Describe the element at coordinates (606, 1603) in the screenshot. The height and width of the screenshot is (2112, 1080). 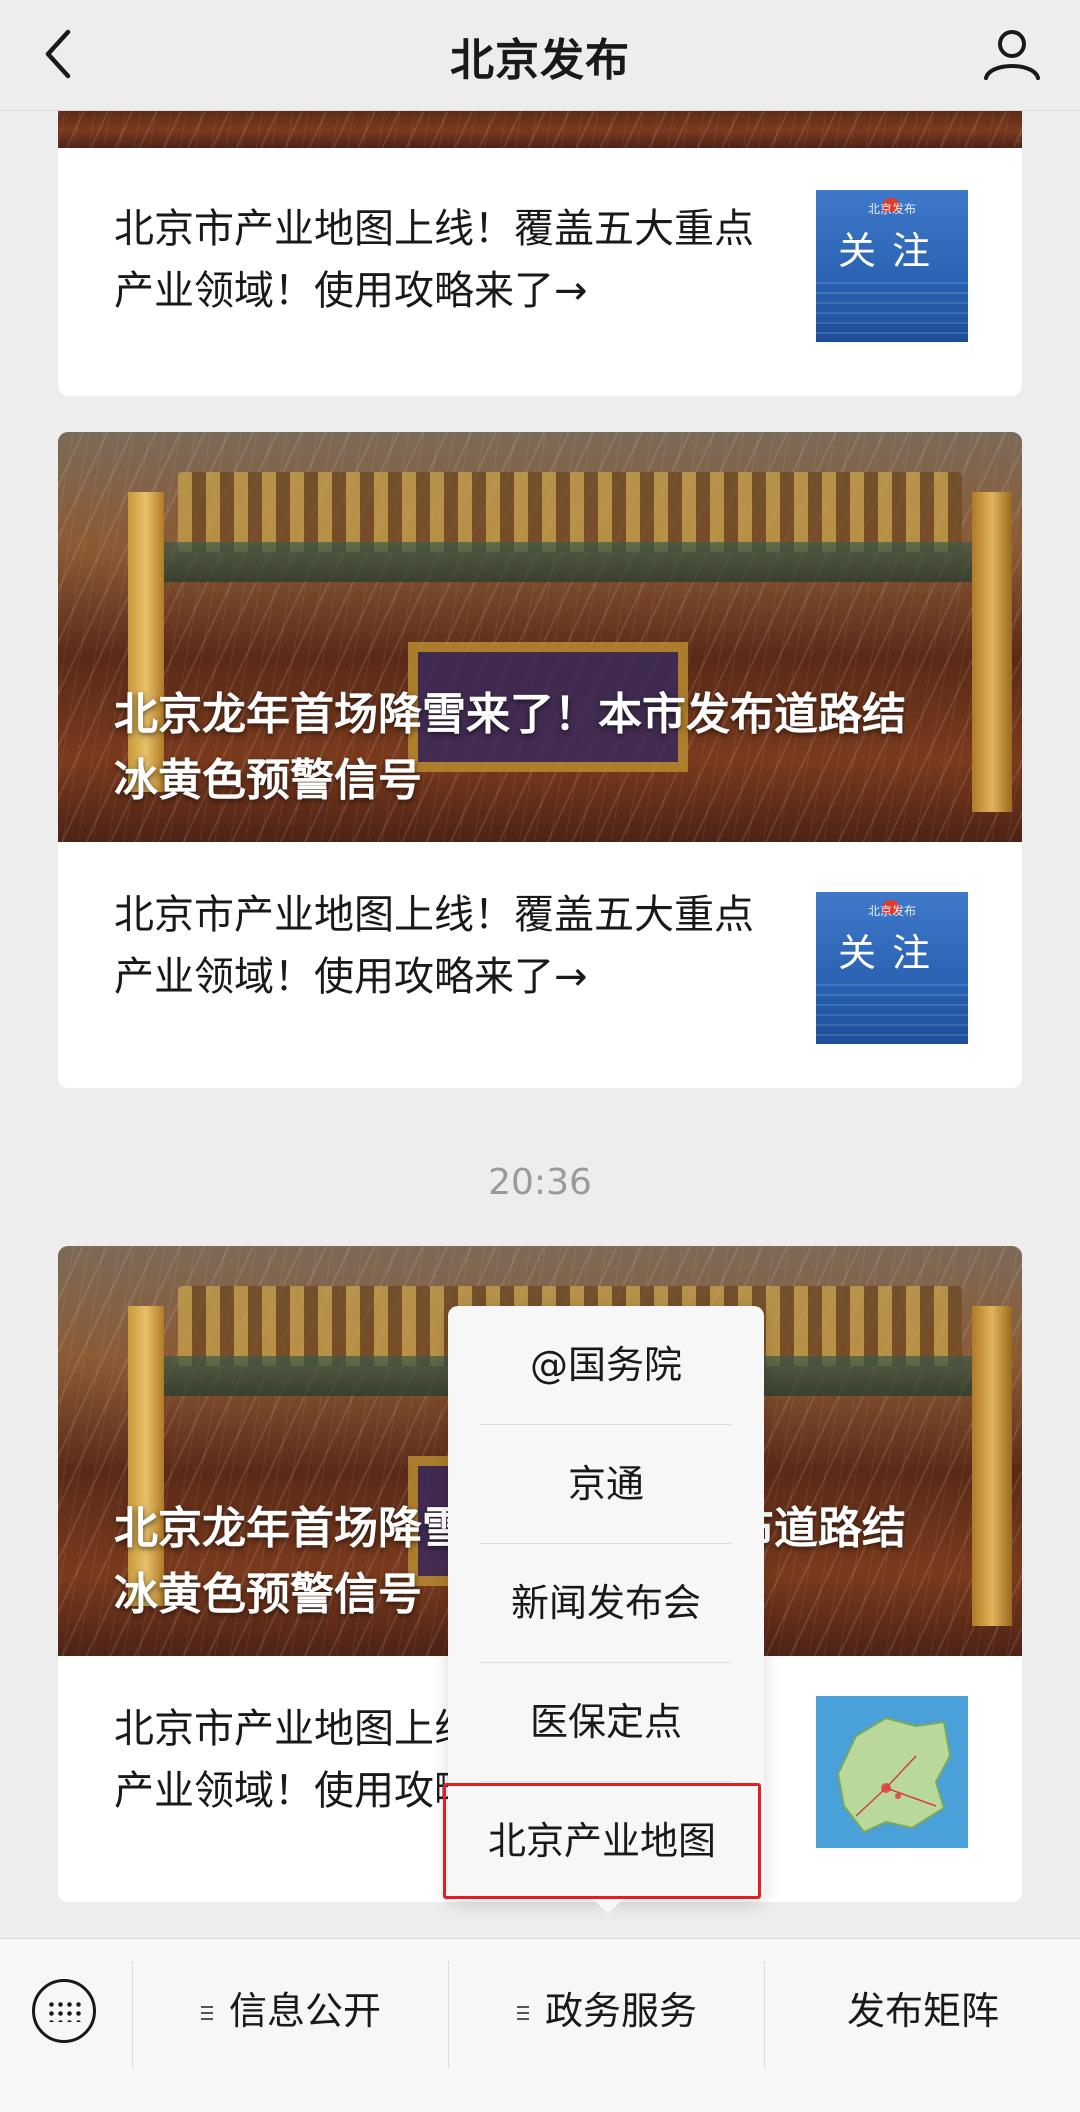
I see `menu-item-press-conference: 新闻发布会` at that location.